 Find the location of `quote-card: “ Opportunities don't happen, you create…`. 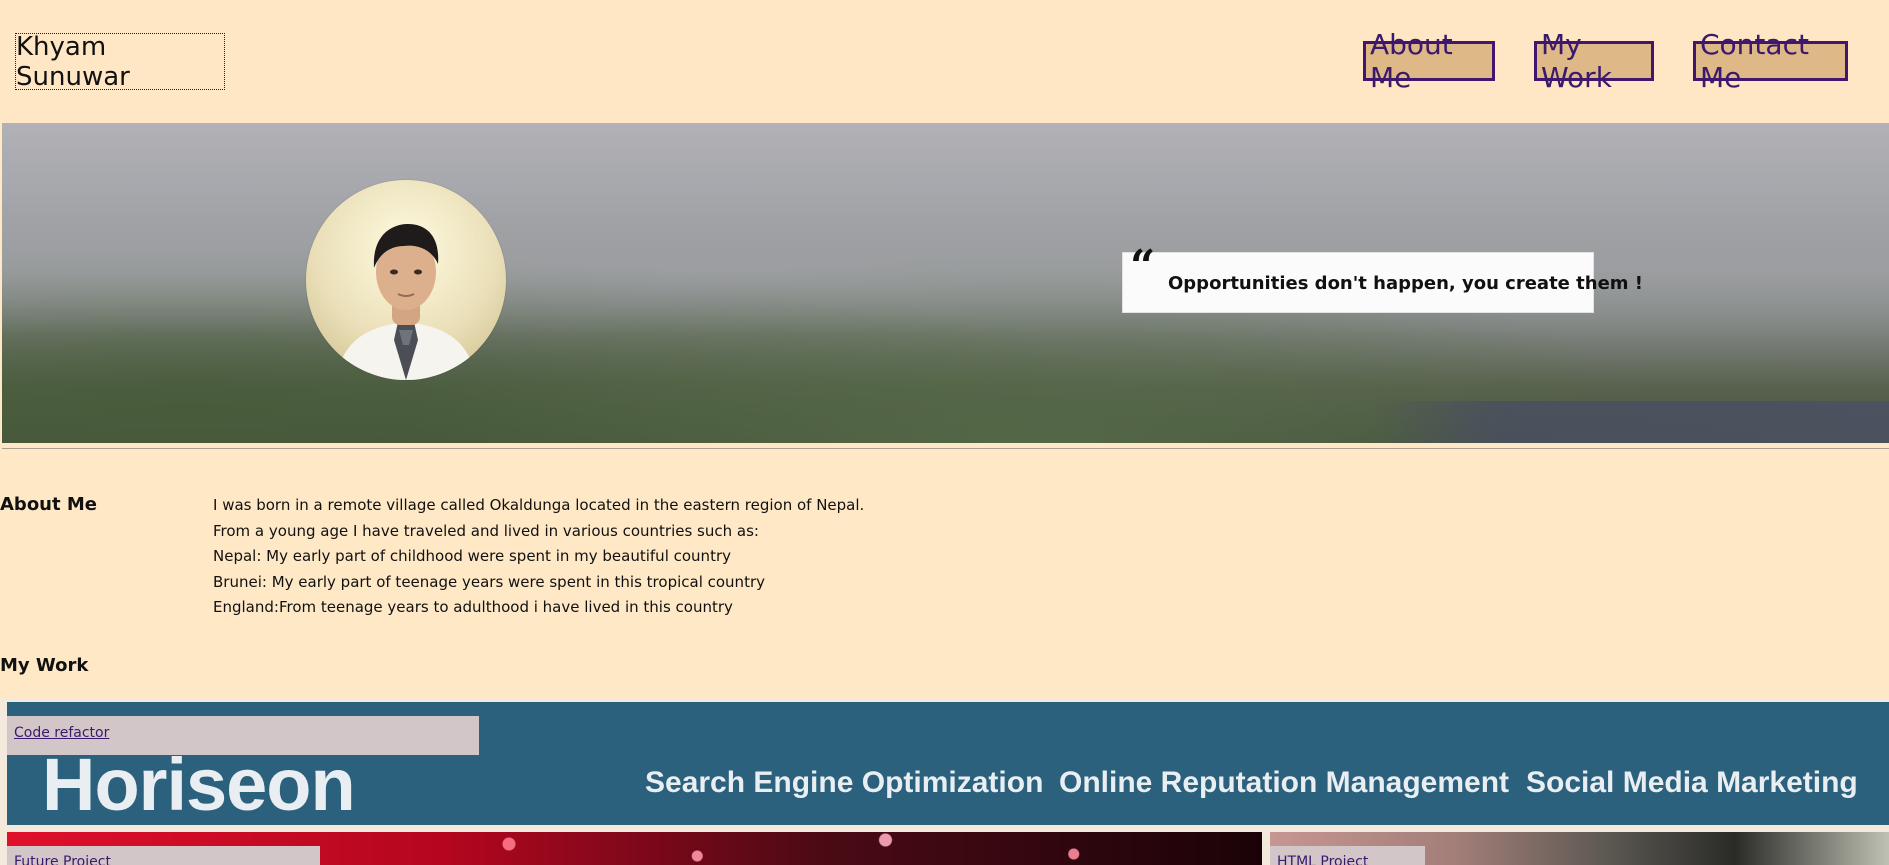

quote-card: “ Opportunities don't happen, you create… is located at coordinates (1382, 279).